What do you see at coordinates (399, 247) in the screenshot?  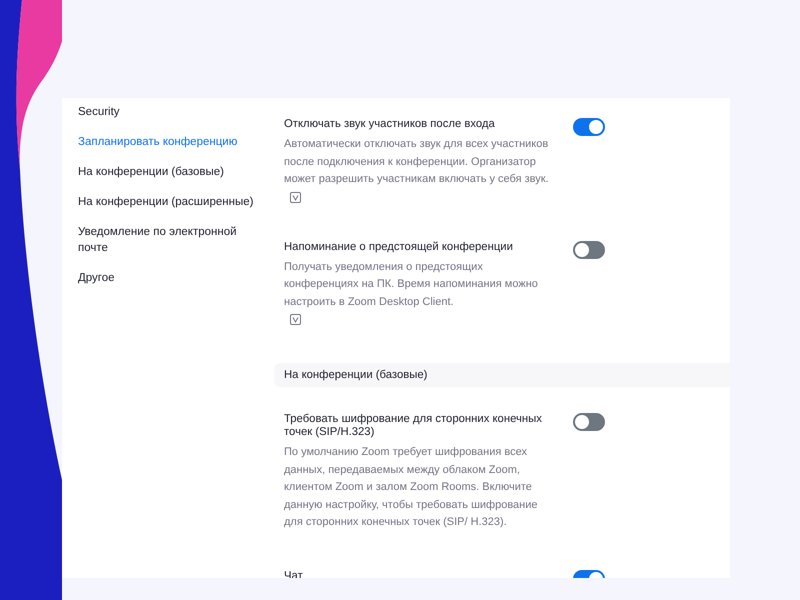 I see `setting-title: Напоминание о предстоящей конференции` at bounding box center [399, 247].